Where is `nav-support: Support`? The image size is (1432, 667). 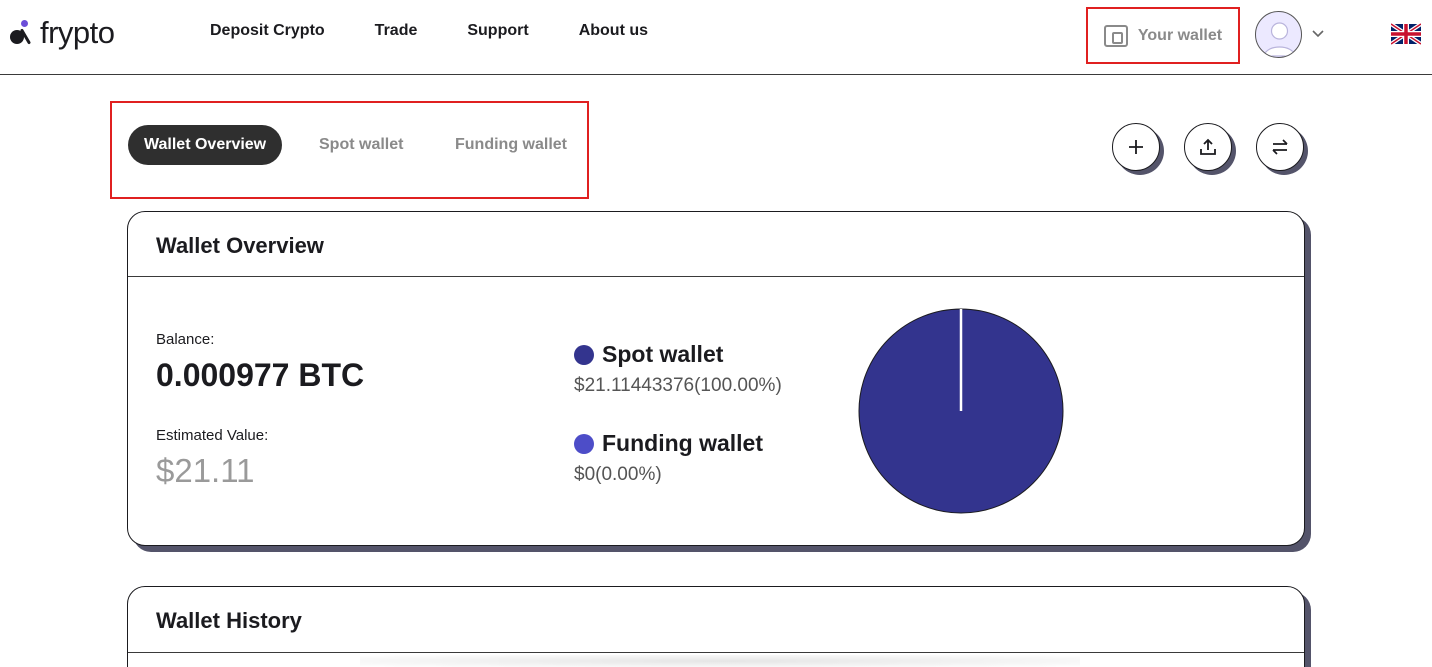
nav-support: Support is located at coordinates (497, 31).